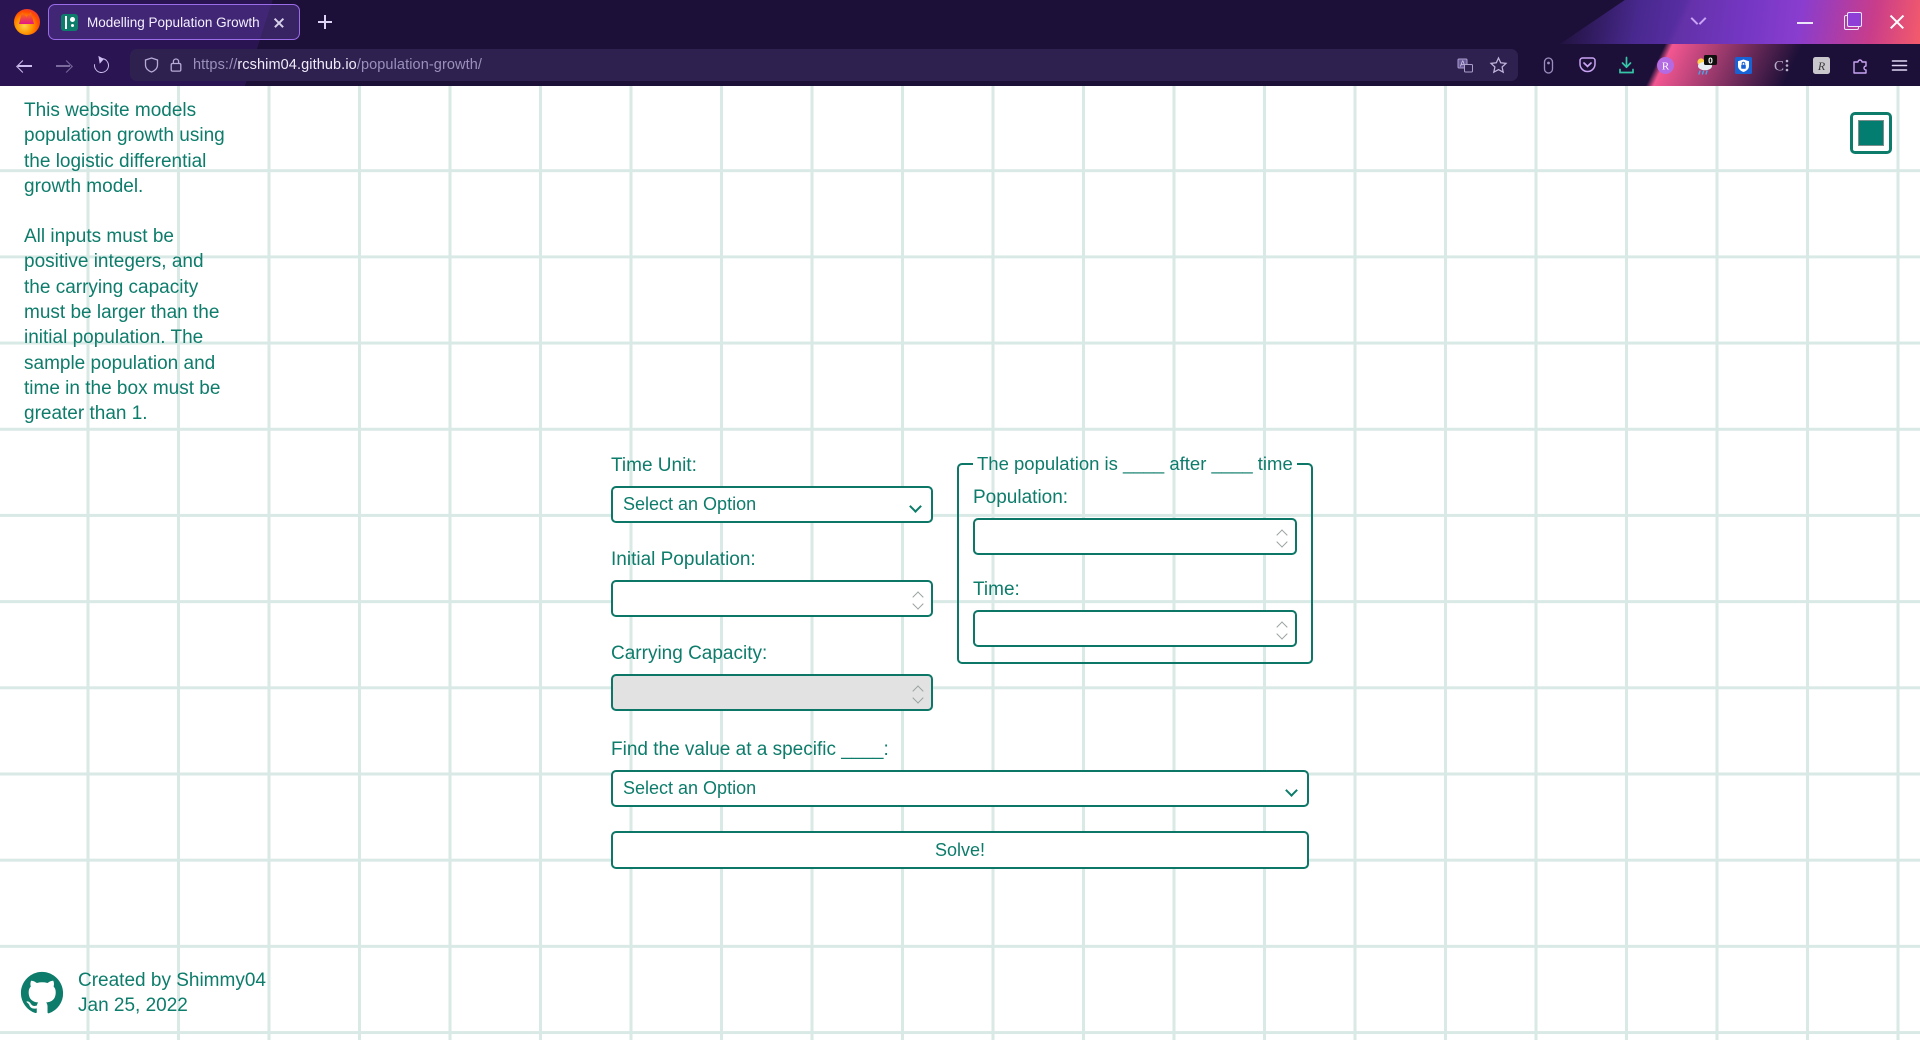 The width and height of the screenshot is (1920, 1040). I want to click on sample-time-input, so click(1135, 628).